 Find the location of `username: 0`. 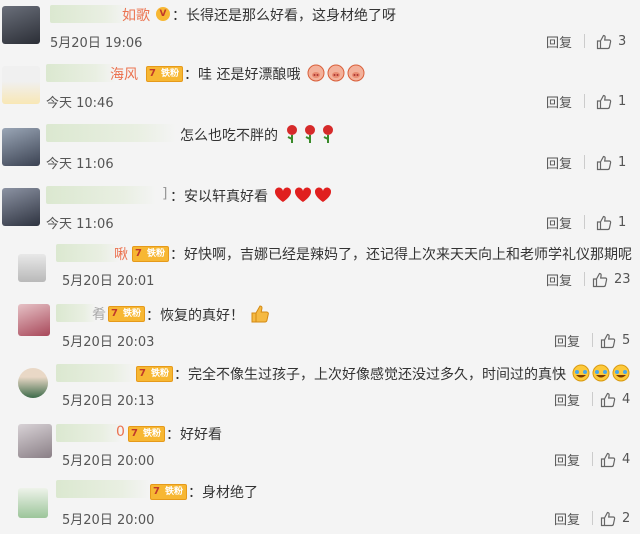

username: 0 is located at coordinates (120, 432).